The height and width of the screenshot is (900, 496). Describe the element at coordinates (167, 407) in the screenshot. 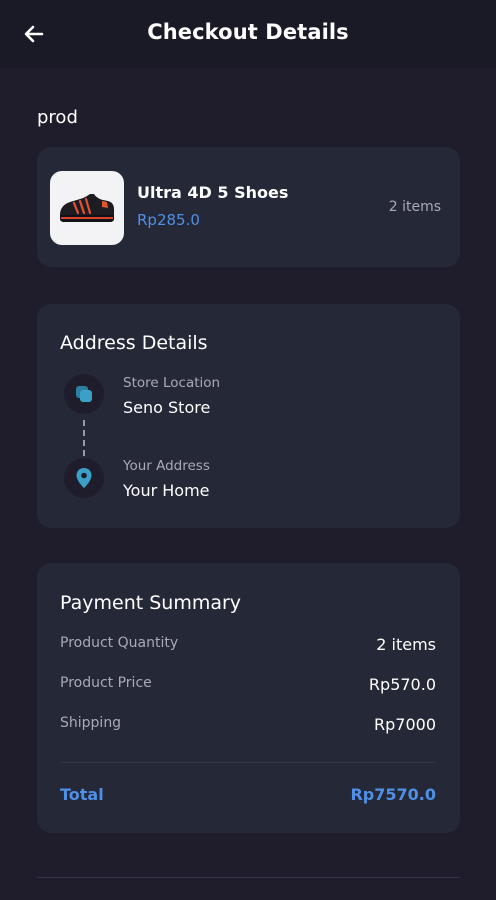

I see `store-location-value: Seno Store` at that location.